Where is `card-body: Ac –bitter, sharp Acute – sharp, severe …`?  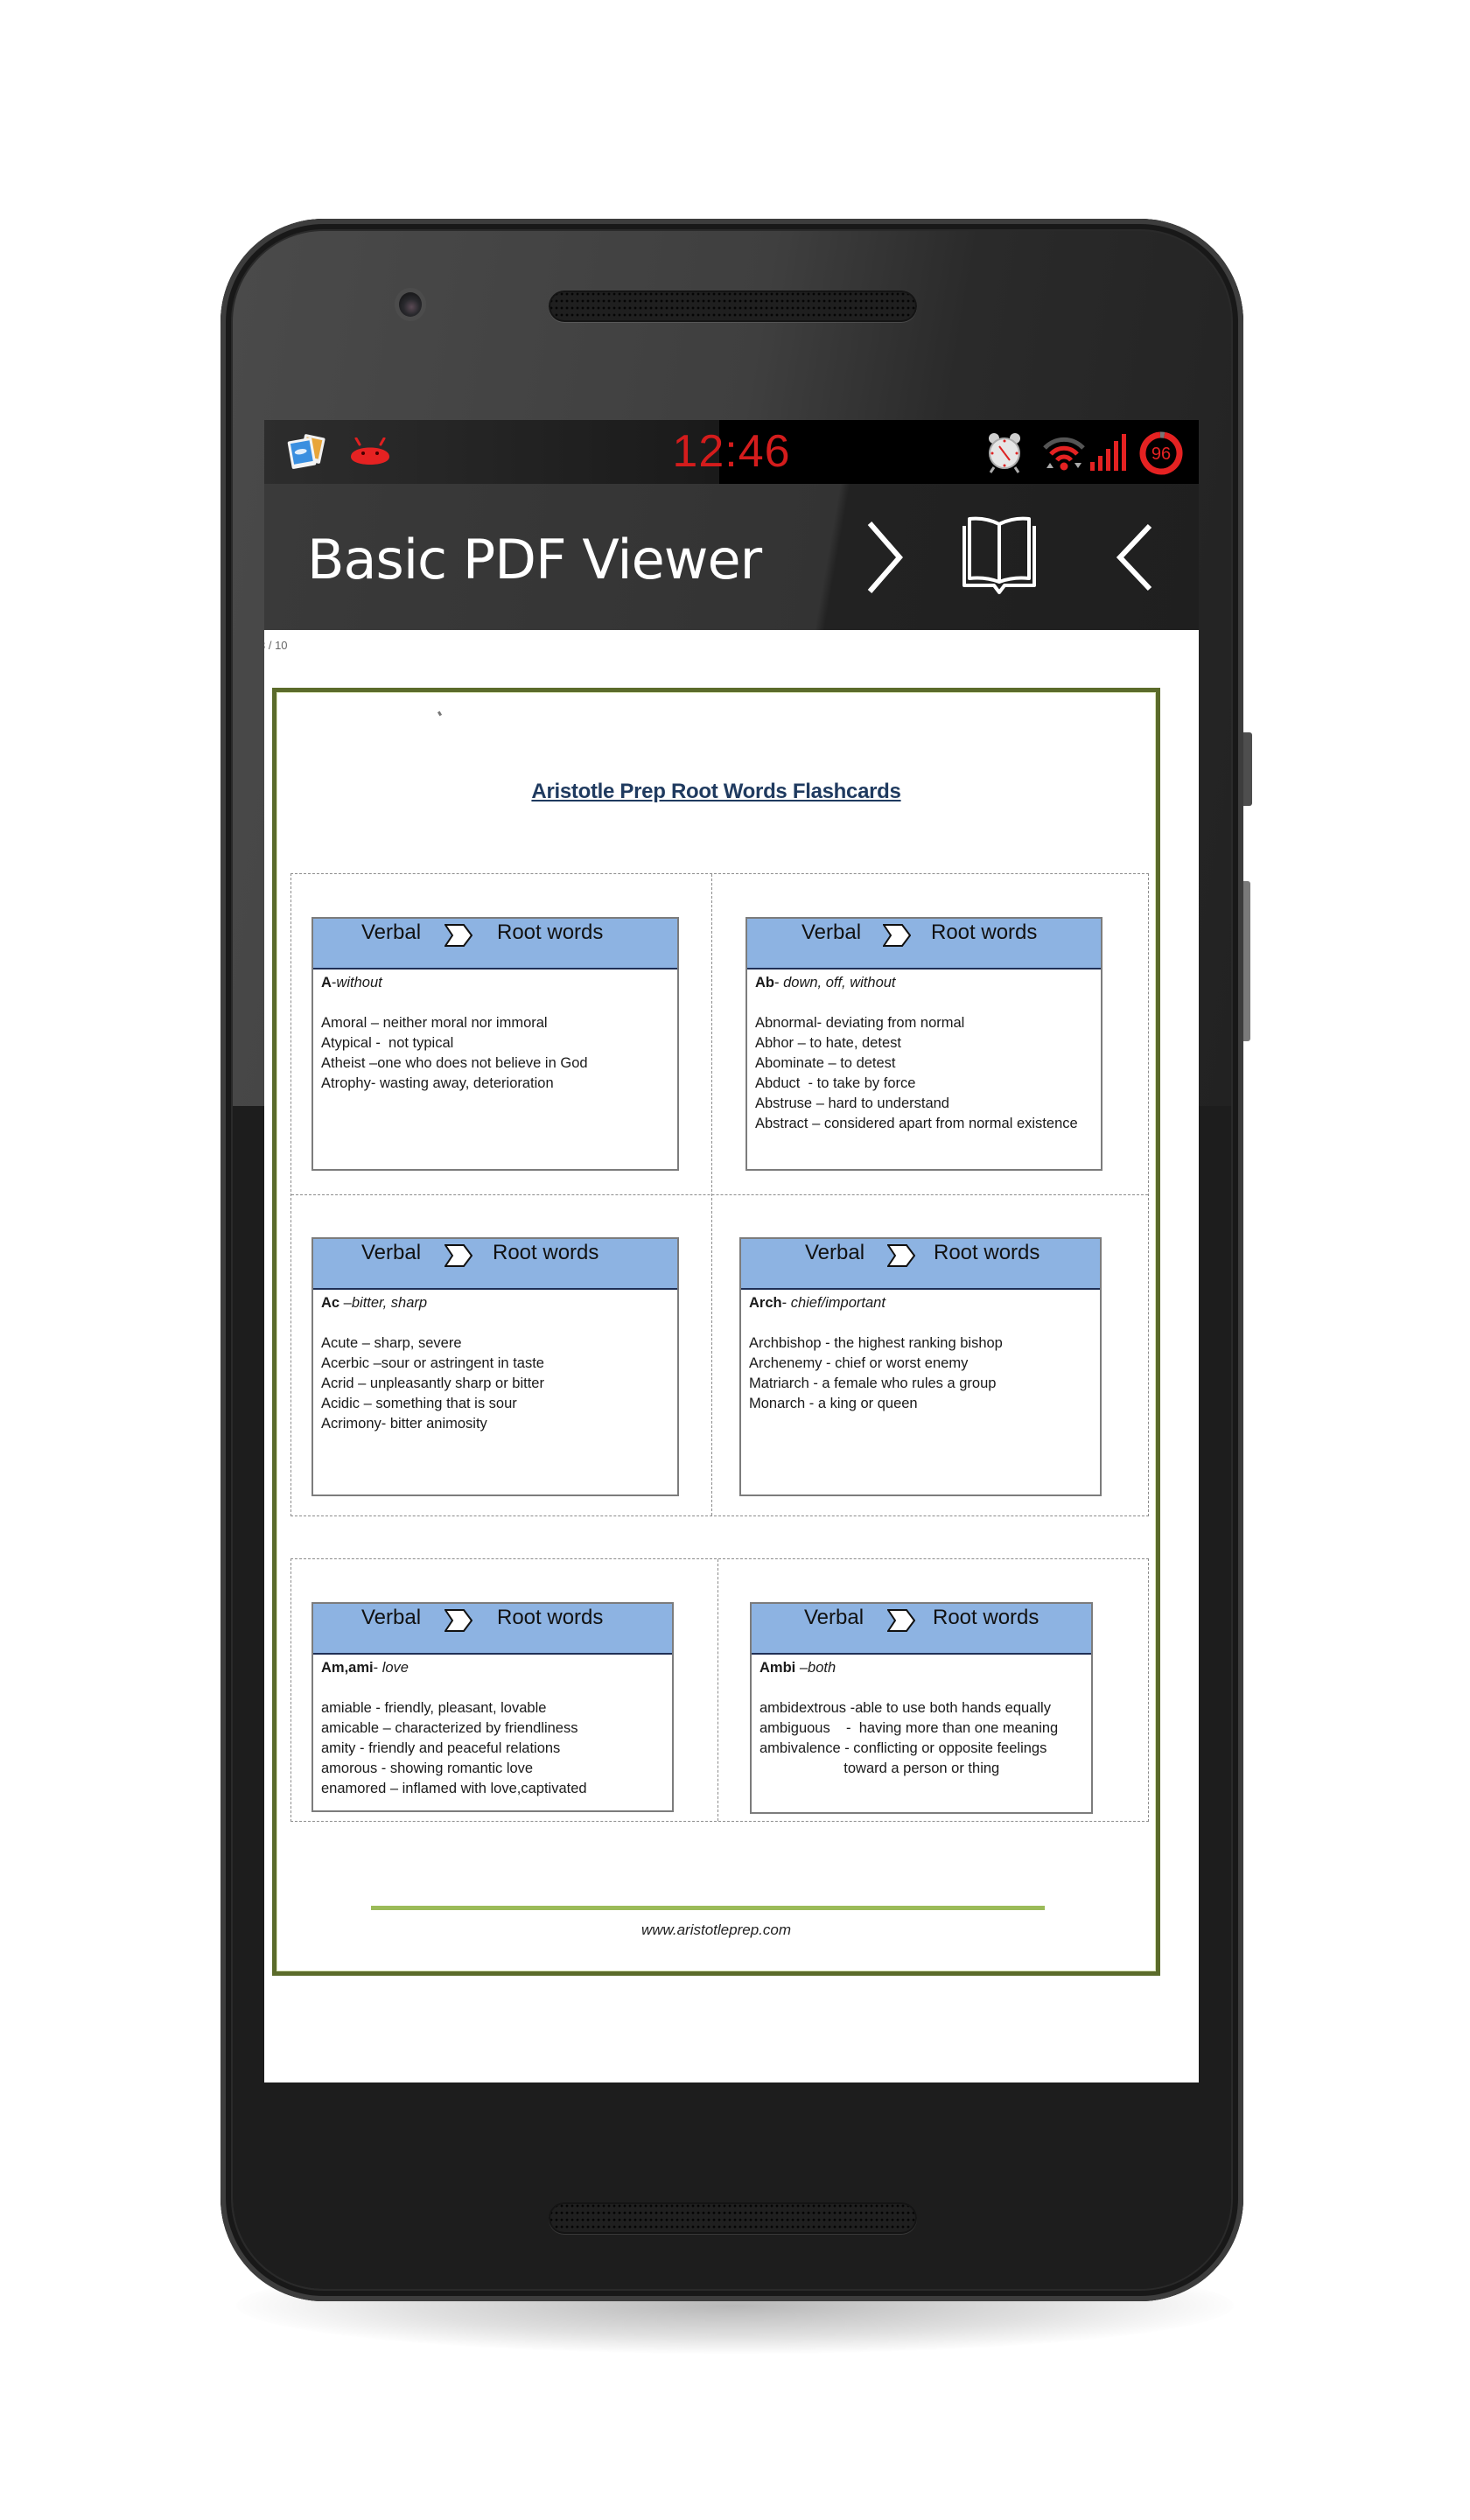 card-body: Ac –bitter, sharp Acute – sharp, severe … is located at coordinates (495, 1362).